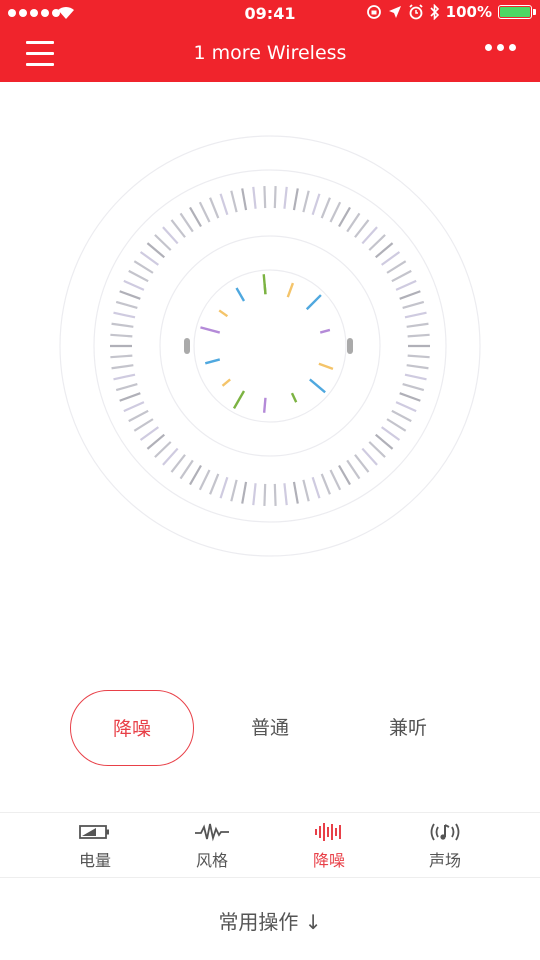 The width and height of the screenshot is (540, 960). Describe the element at coordinates (94, 860) in the screenshot. I see `tab-label: 电量` at that location.